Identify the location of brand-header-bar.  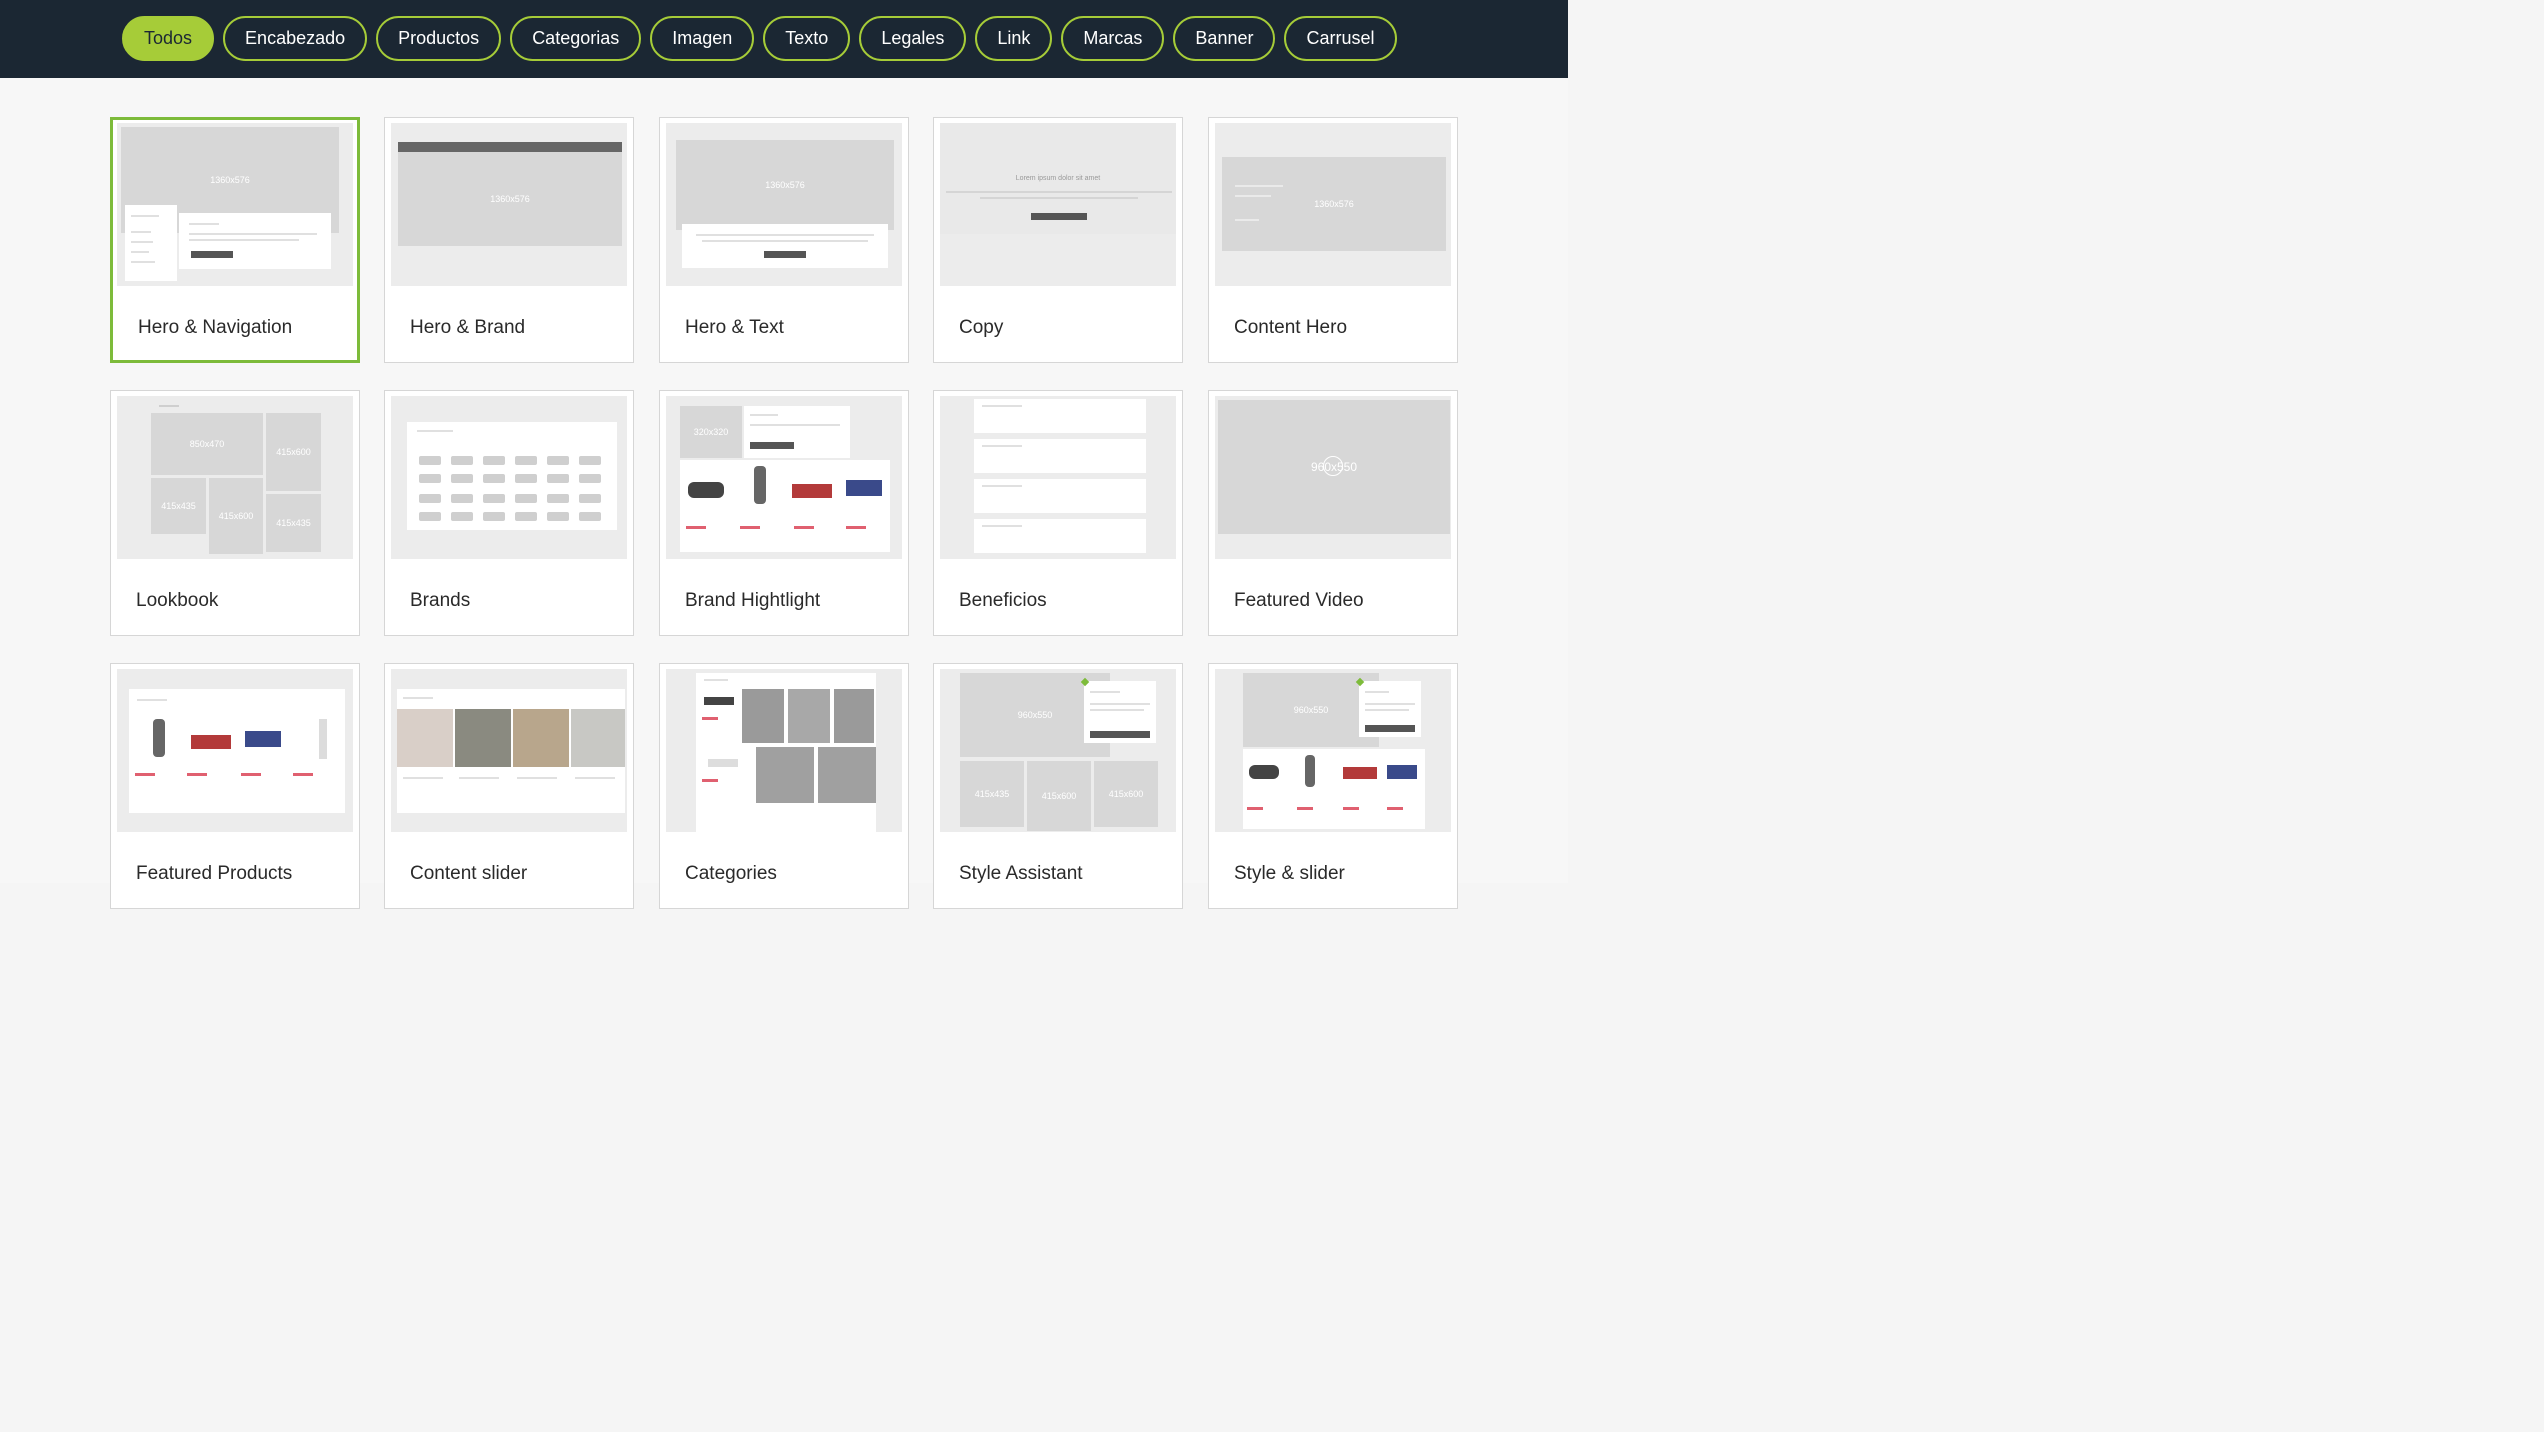
(510, 147).